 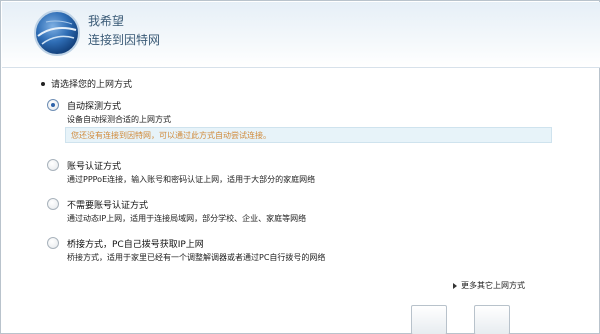 I want to click on option-dynamic-ip-description: 通过动态IP上网，适用于连接局域网，部分学校、企业、家庭等网络, so click(x=187, y=218).